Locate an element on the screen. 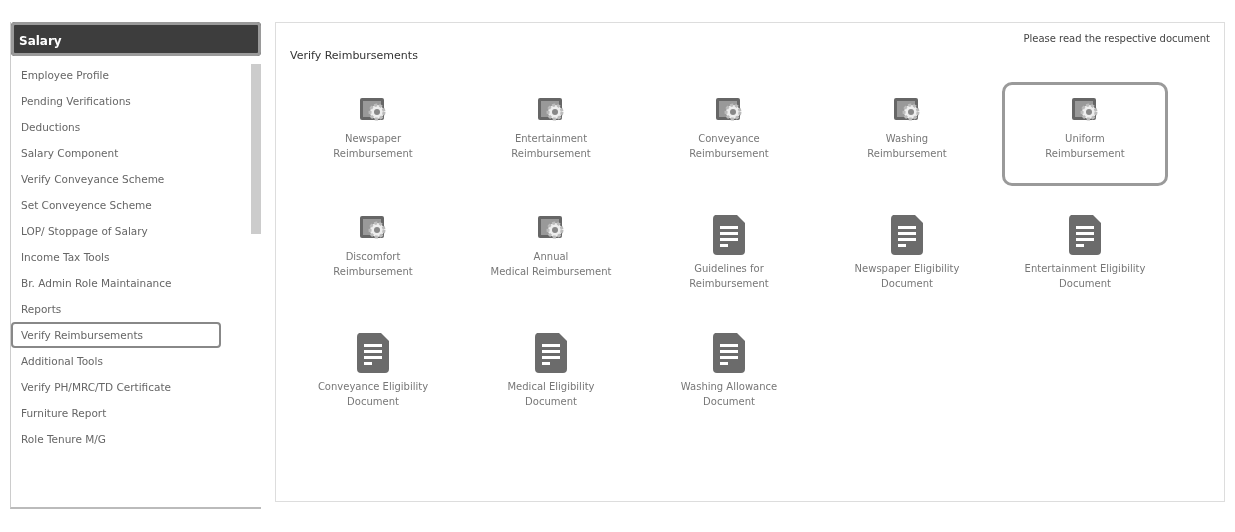 This screenshot has width=1235, height=532. sidebar-item: LOP/ Stoppage of Salary is located at coordinates (116, 231).